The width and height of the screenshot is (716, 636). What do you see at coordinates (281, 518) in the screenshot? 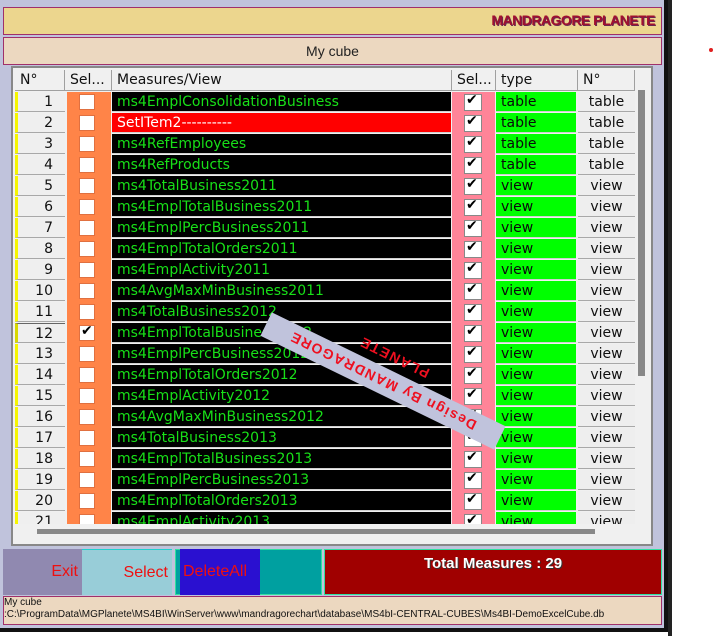
I see `measure-name: ms4EmplActivity2013` at bounding box center [281, 518].